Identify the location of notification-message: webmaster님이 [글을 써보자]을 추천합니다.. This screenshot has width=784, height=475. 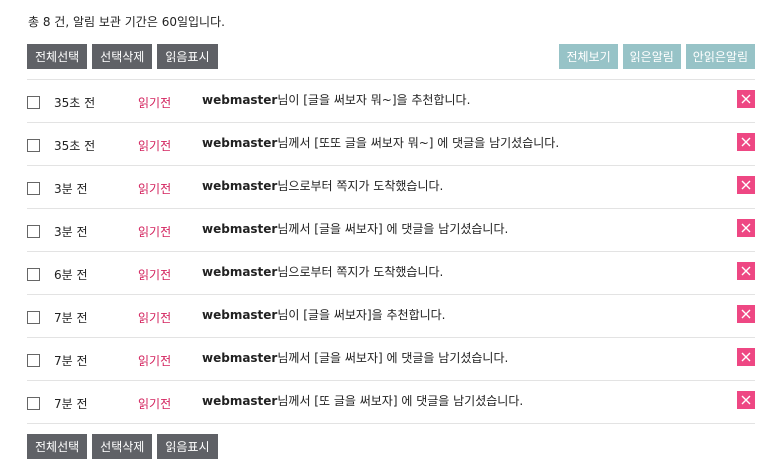
(324, 314).